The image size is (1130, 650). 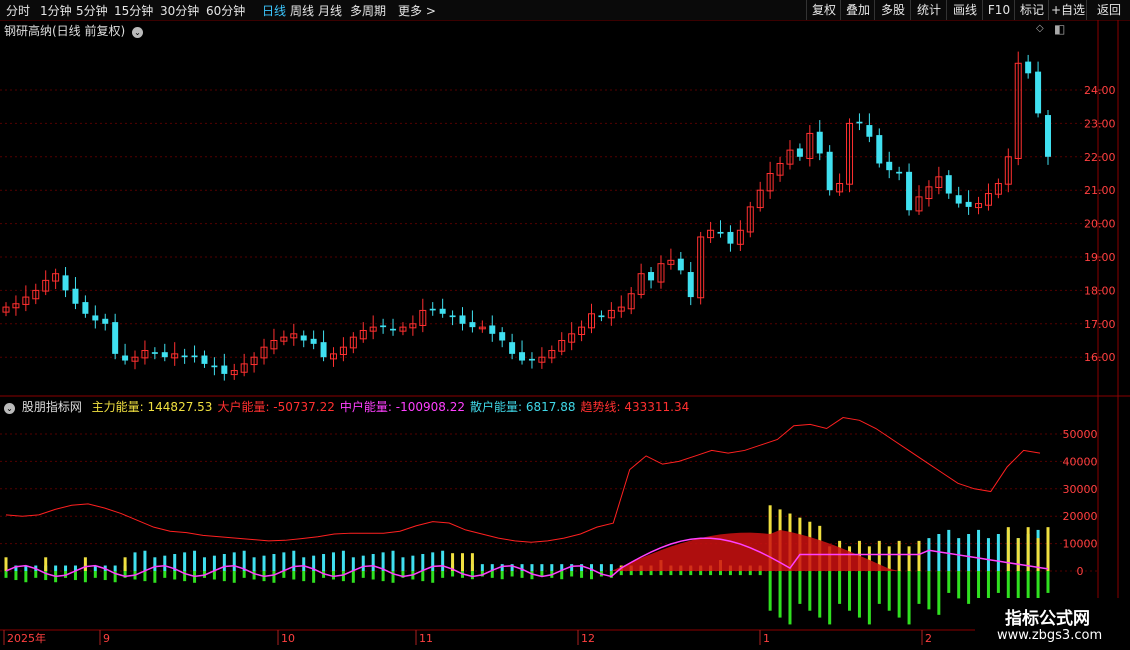 What do you see at coordinates (1080, 571) in the screenshot?
I see `indicator-tick-label: 0` at bounding box center [1080, 571].